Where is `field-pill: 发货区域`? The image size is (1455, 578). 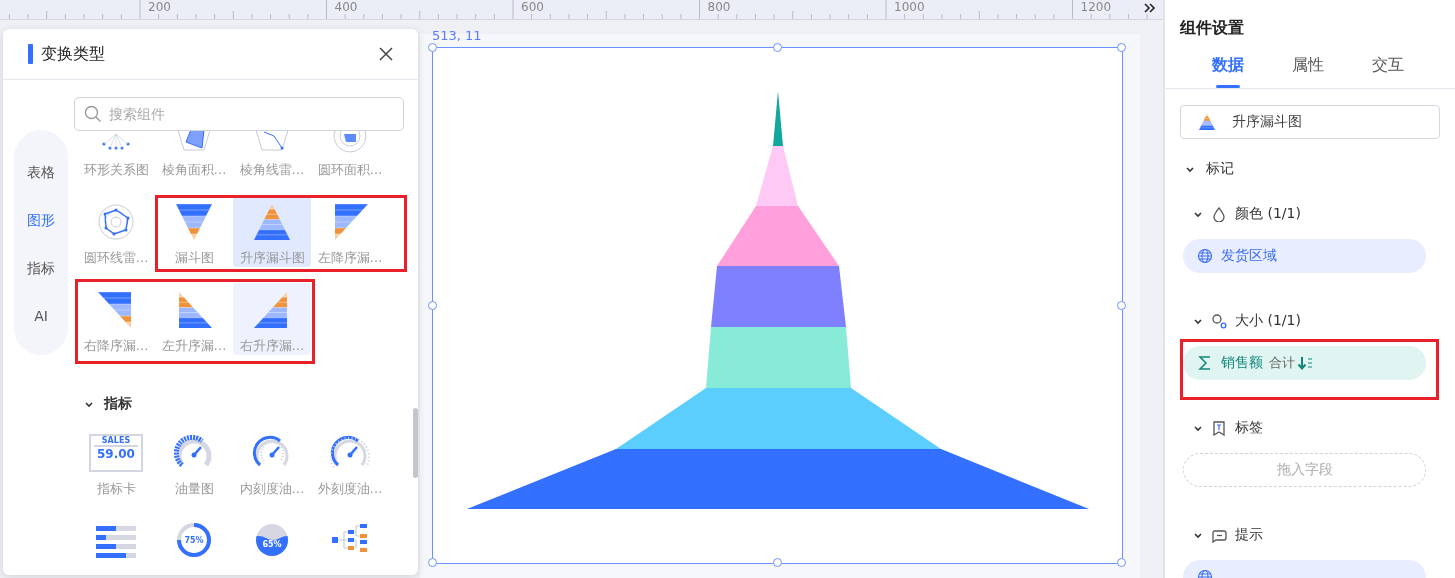
field-pill: 发货区域 is located at coordinates (1304, 256).